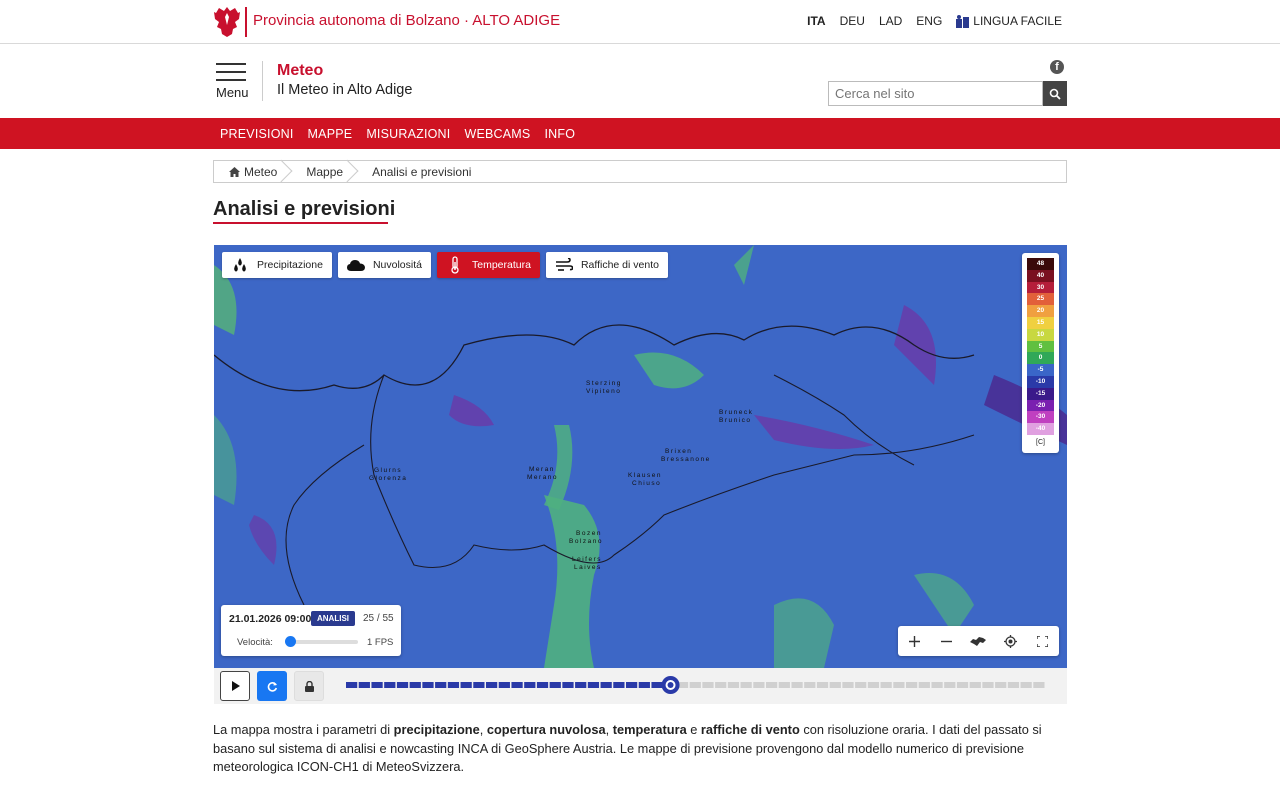 The image size is (1280, 800). I want to click on thermometer-icon, so click(455, 265).